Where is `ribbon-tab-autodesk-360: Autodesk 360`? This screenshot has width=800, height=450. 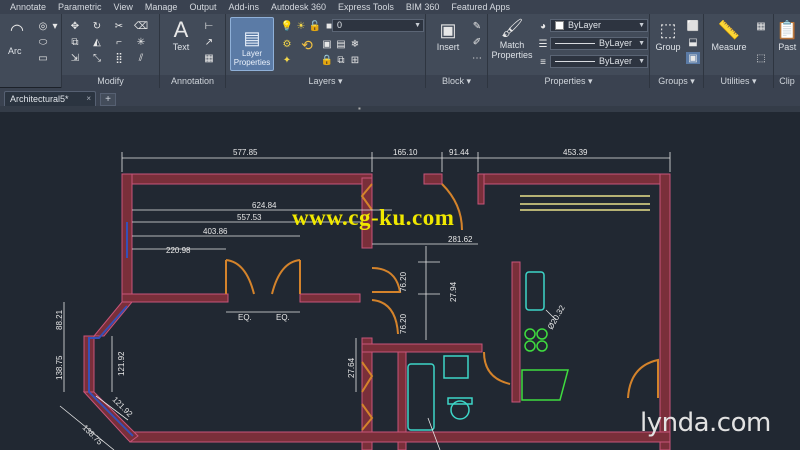
ribbon-tab-autodesk-360: Autodesk 360 is located at coordinates (298, 7).